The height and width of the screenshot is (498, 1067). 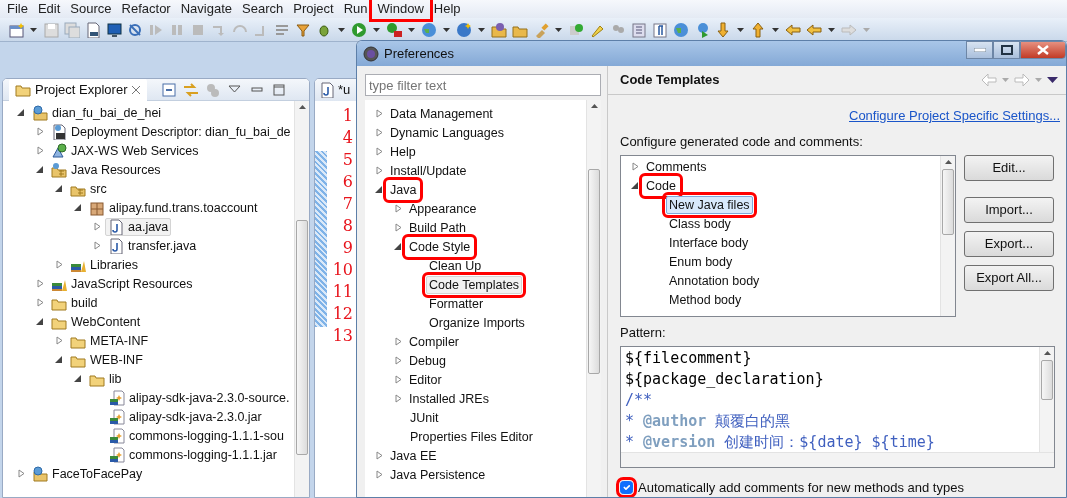 What do you see at coordinates (91, 9) in the screenshot?
I see `menu-item: Source` at bounding box center [91, 9].